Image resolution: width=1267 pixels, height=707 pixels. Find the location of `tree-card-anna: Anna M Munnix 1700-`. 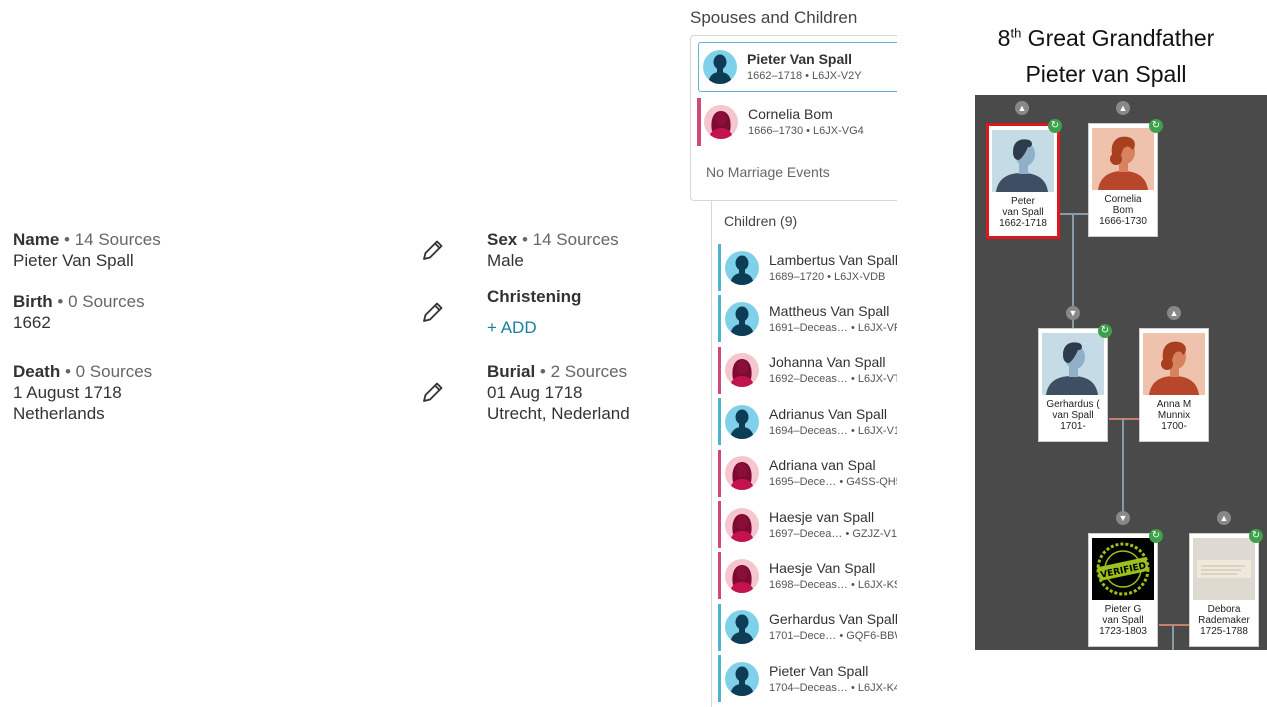

tree-card-anna: Anna M Munnix 1700- is located at coordinates (1174, 385).